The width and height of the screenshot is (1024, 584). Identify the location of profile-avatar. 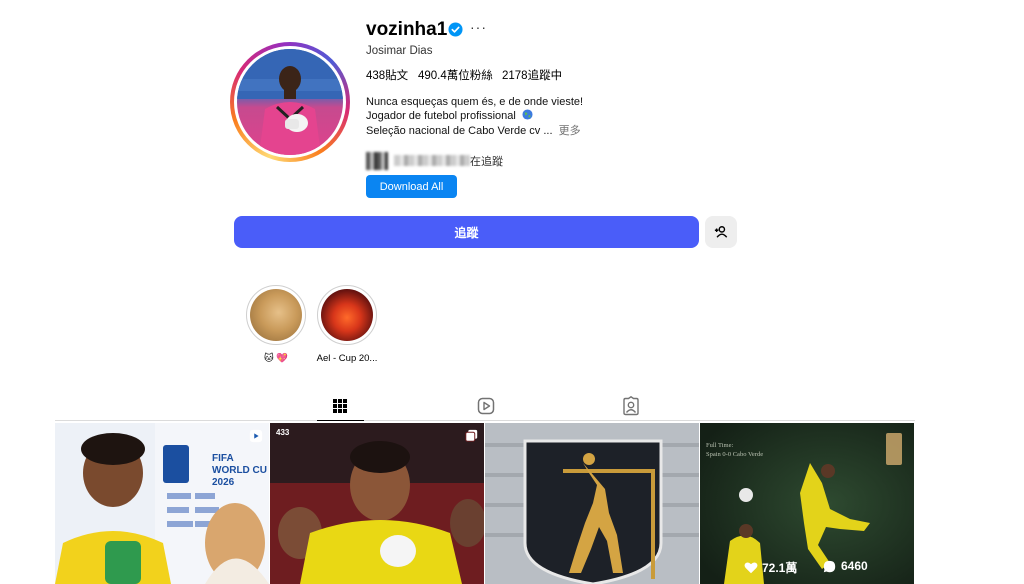
(290, 102).